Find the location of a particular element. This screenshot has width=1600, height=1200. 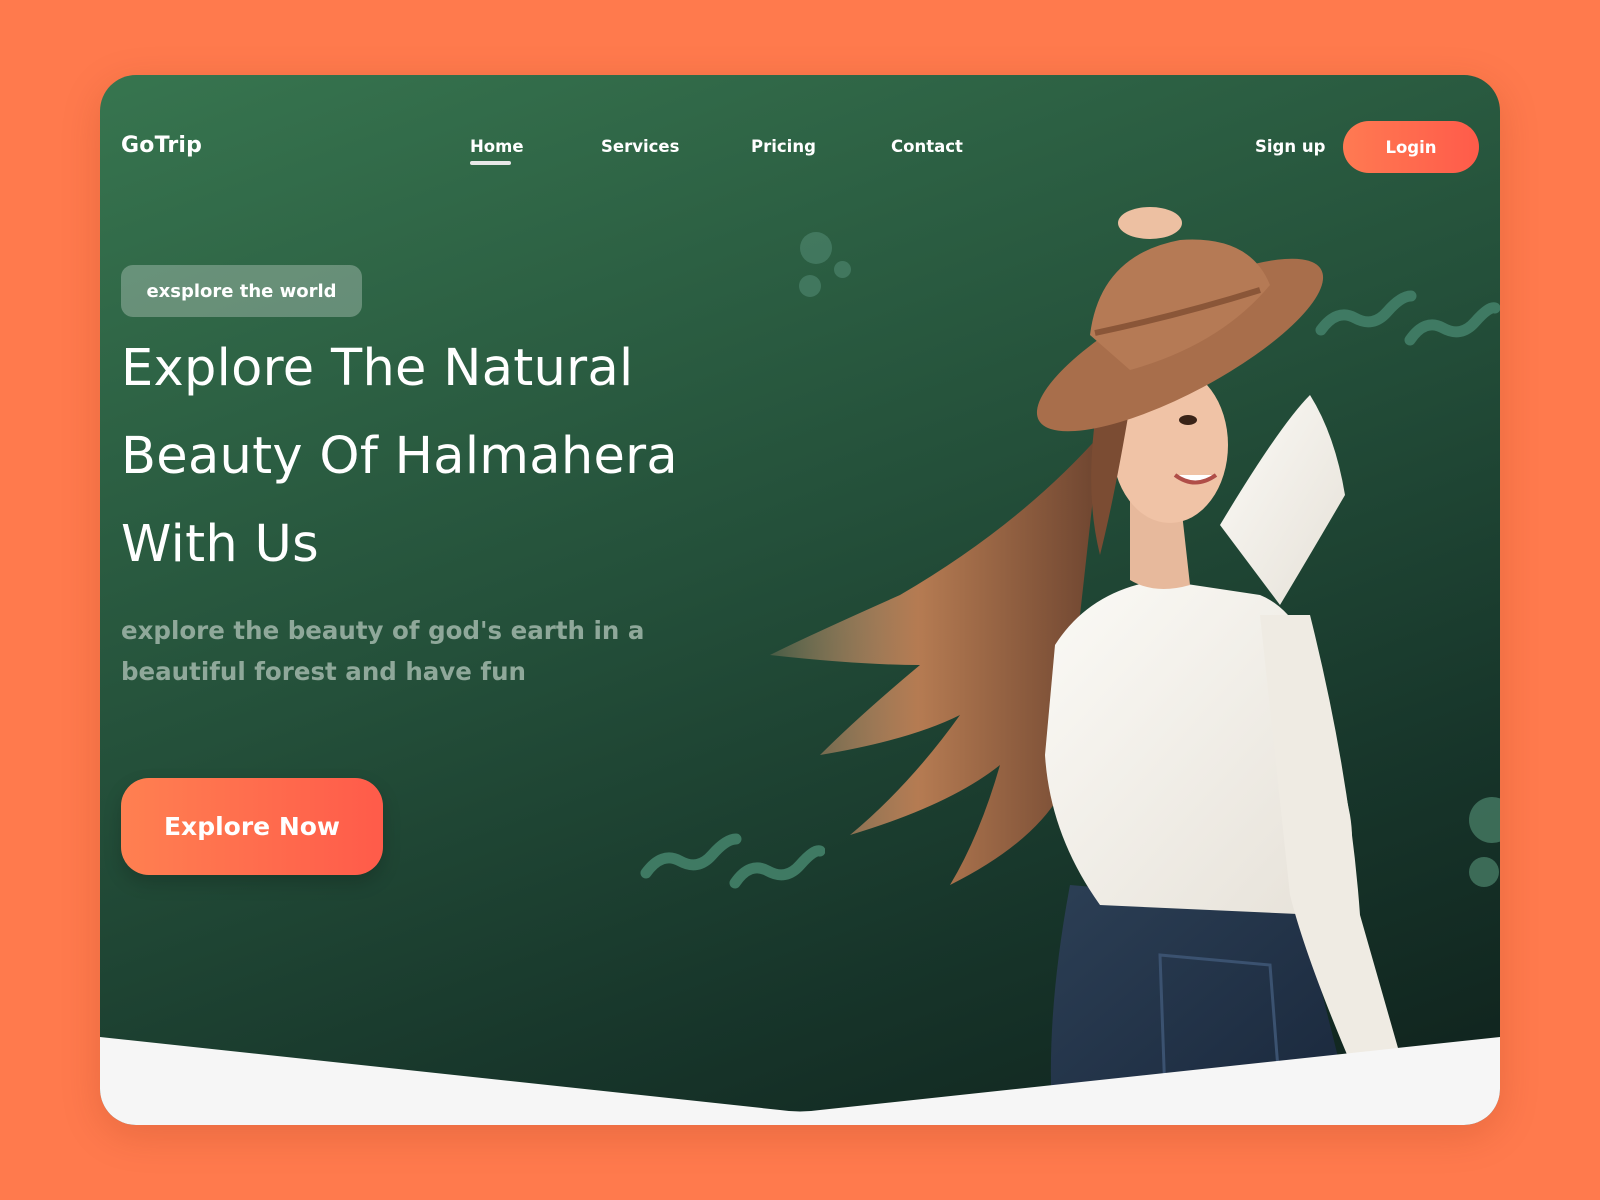

signup-link: Sign up is located at coordinates (1290, 146).